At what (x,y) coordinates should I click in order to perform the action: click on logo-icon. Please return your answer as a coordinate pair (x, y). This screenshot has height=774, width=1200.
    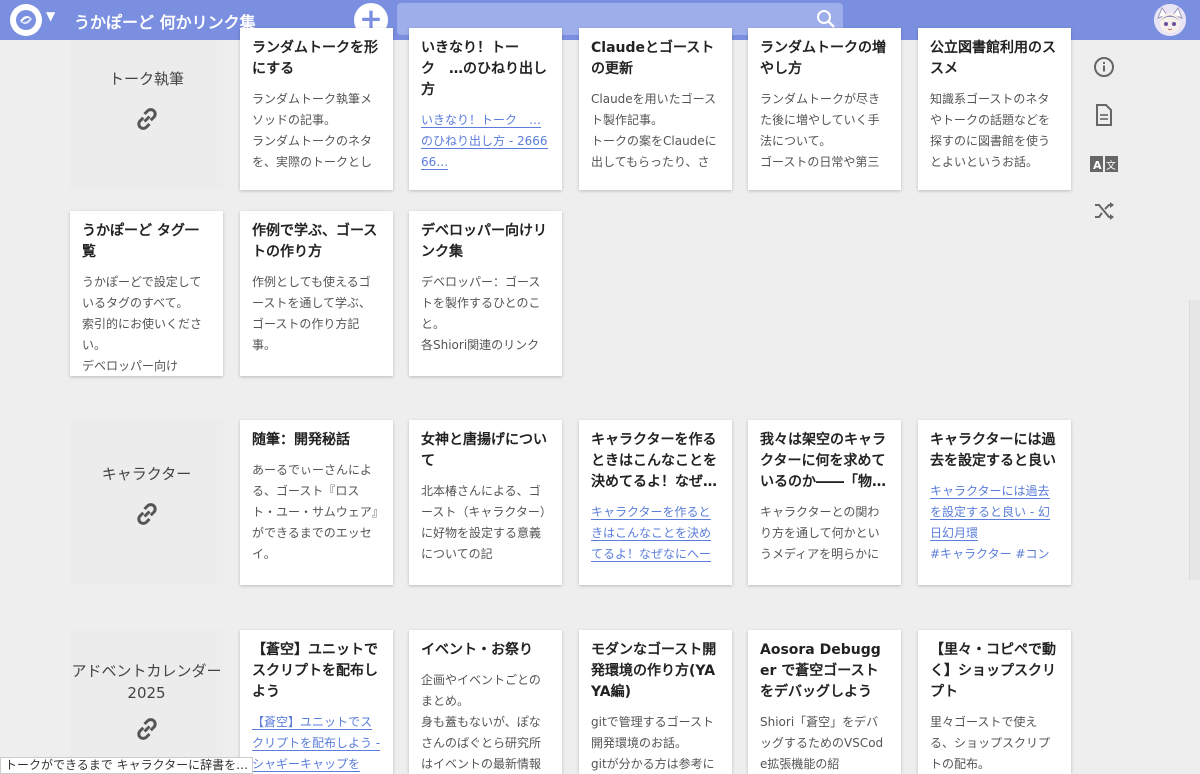
    Looking at the image, I should click on (26, 20).